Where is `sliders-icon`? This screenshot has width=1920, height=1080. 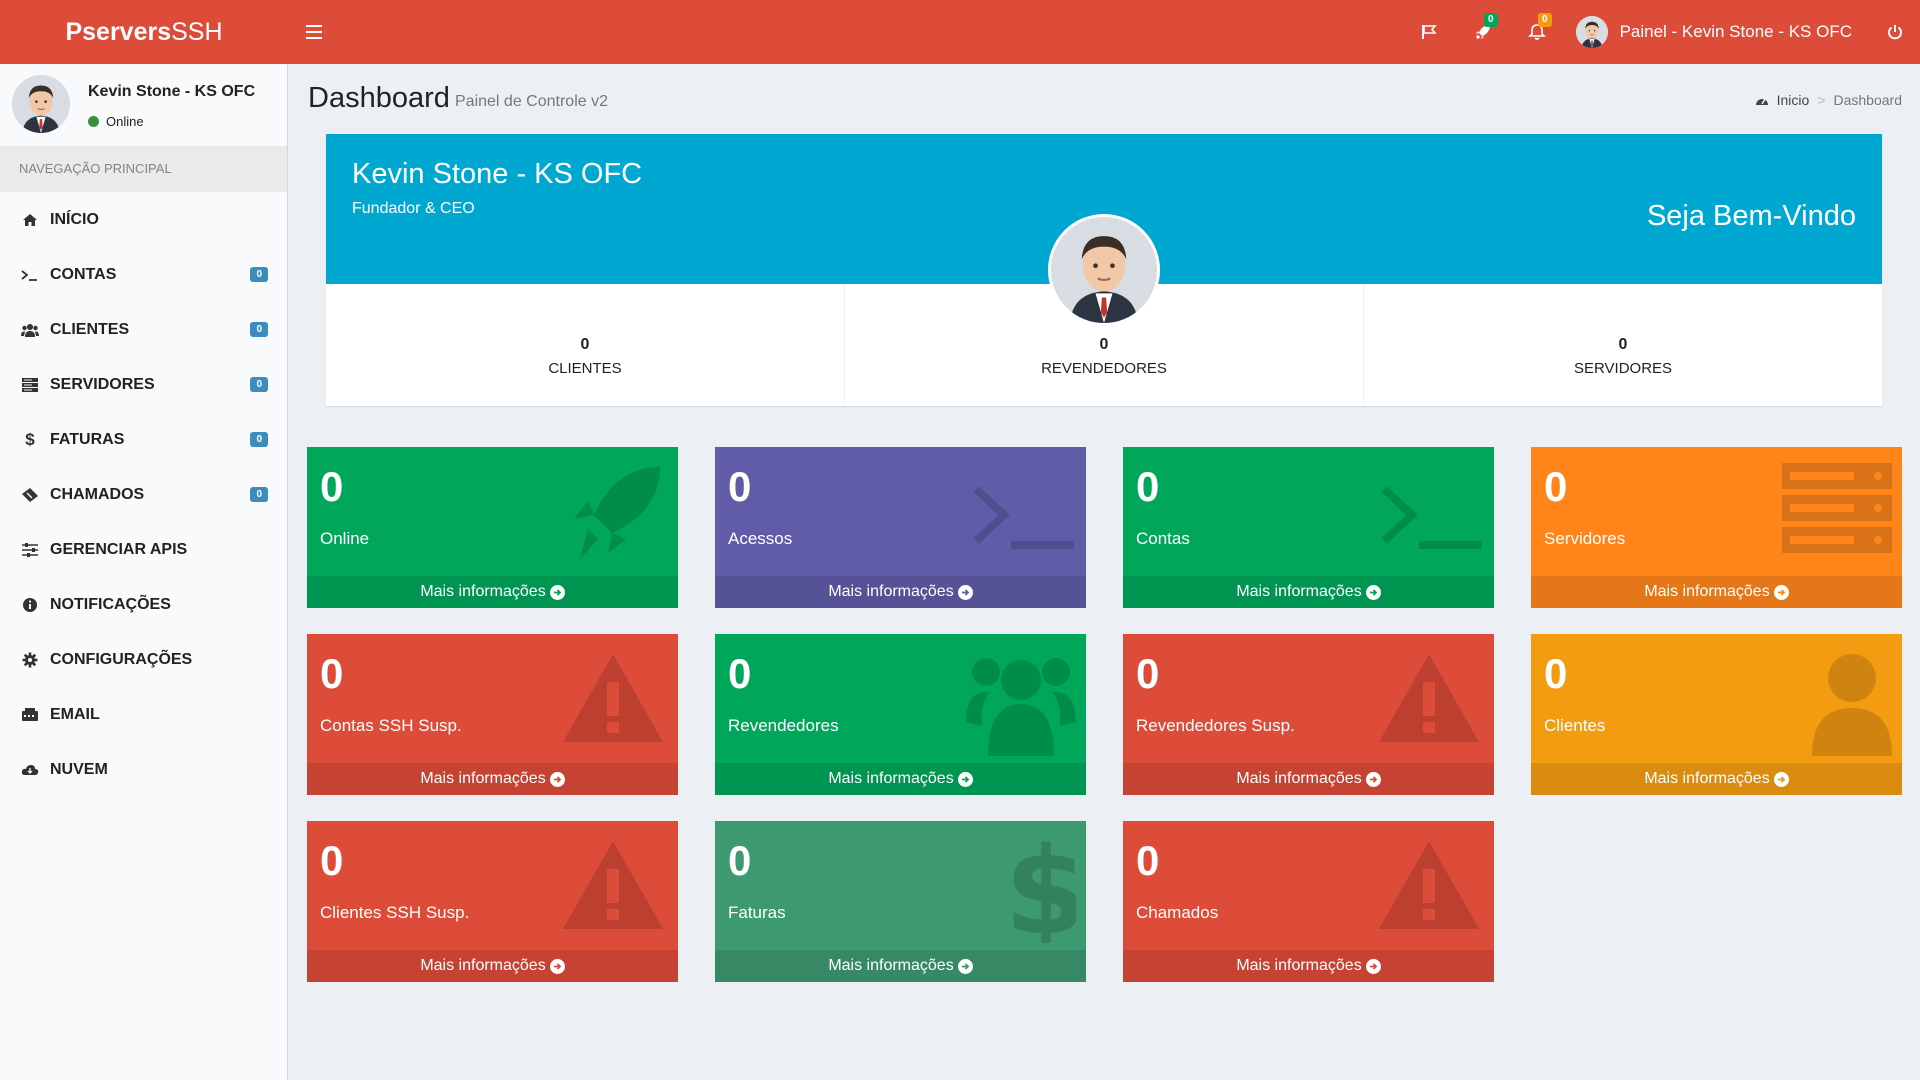
sliders-icon is located at coordinates (30, 550).